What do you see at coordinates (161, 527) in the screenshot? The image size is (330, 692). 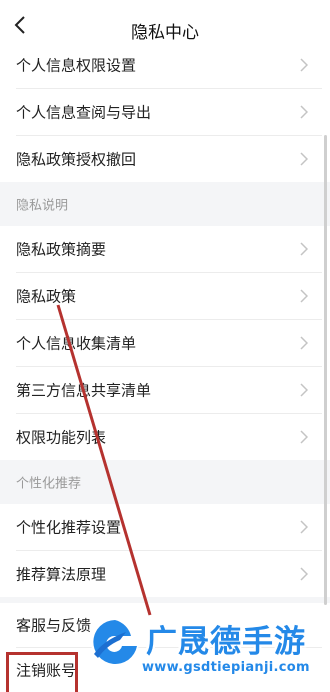 I see `menu-item-recommendation-settings: 个性化推荐设置` at bounding box center [161, 527].